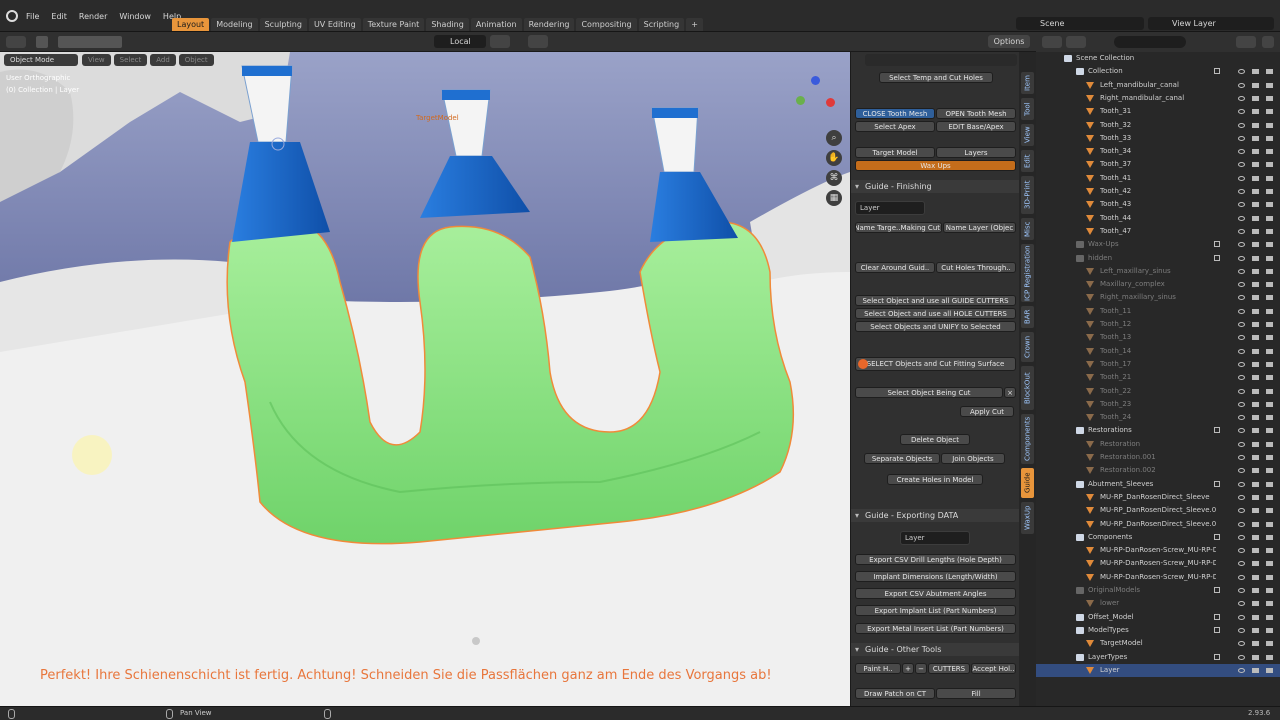  I want to click on outliner-object-row: Restoration, so click(1158, 444).